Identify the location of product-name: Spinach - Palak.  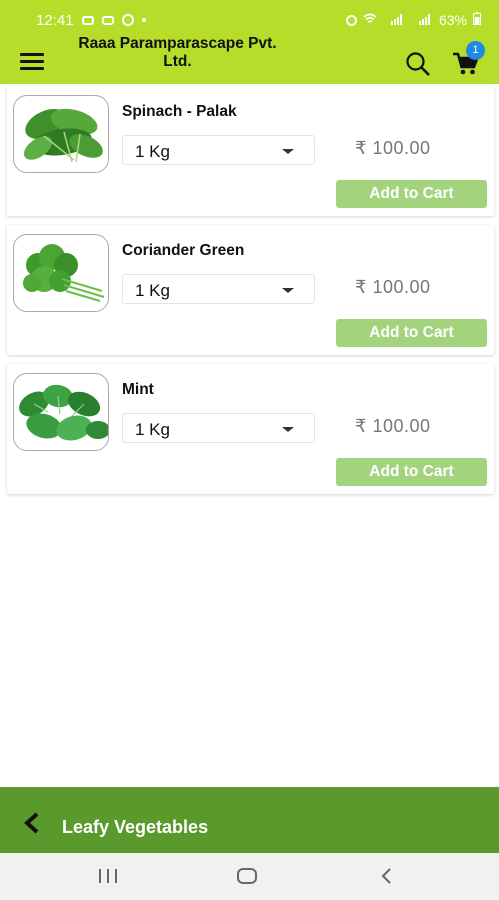
(179, 111).